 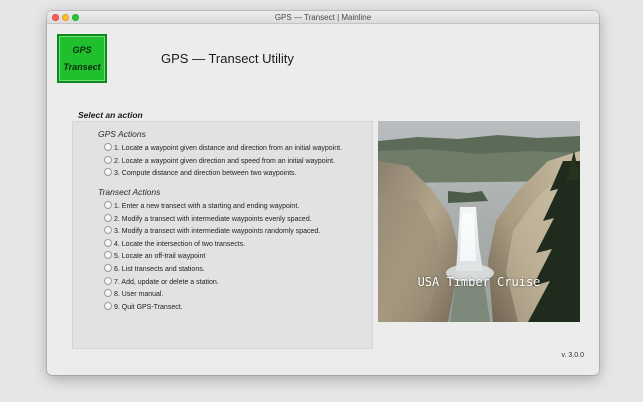 I want to click on transect-option-8: 8. User manual., so click(x=133, y=294).